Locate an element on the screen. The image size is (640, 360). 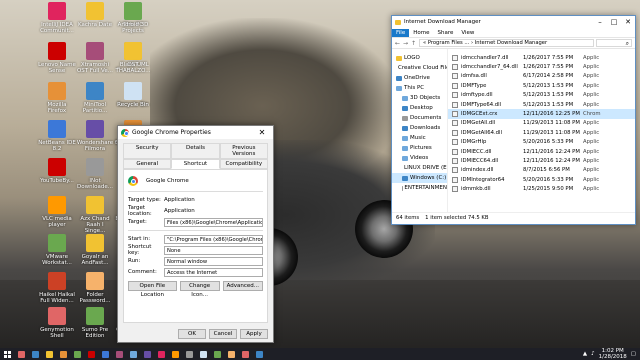
tab-shortcut: Shortcut is located at coordinates (195, 164).